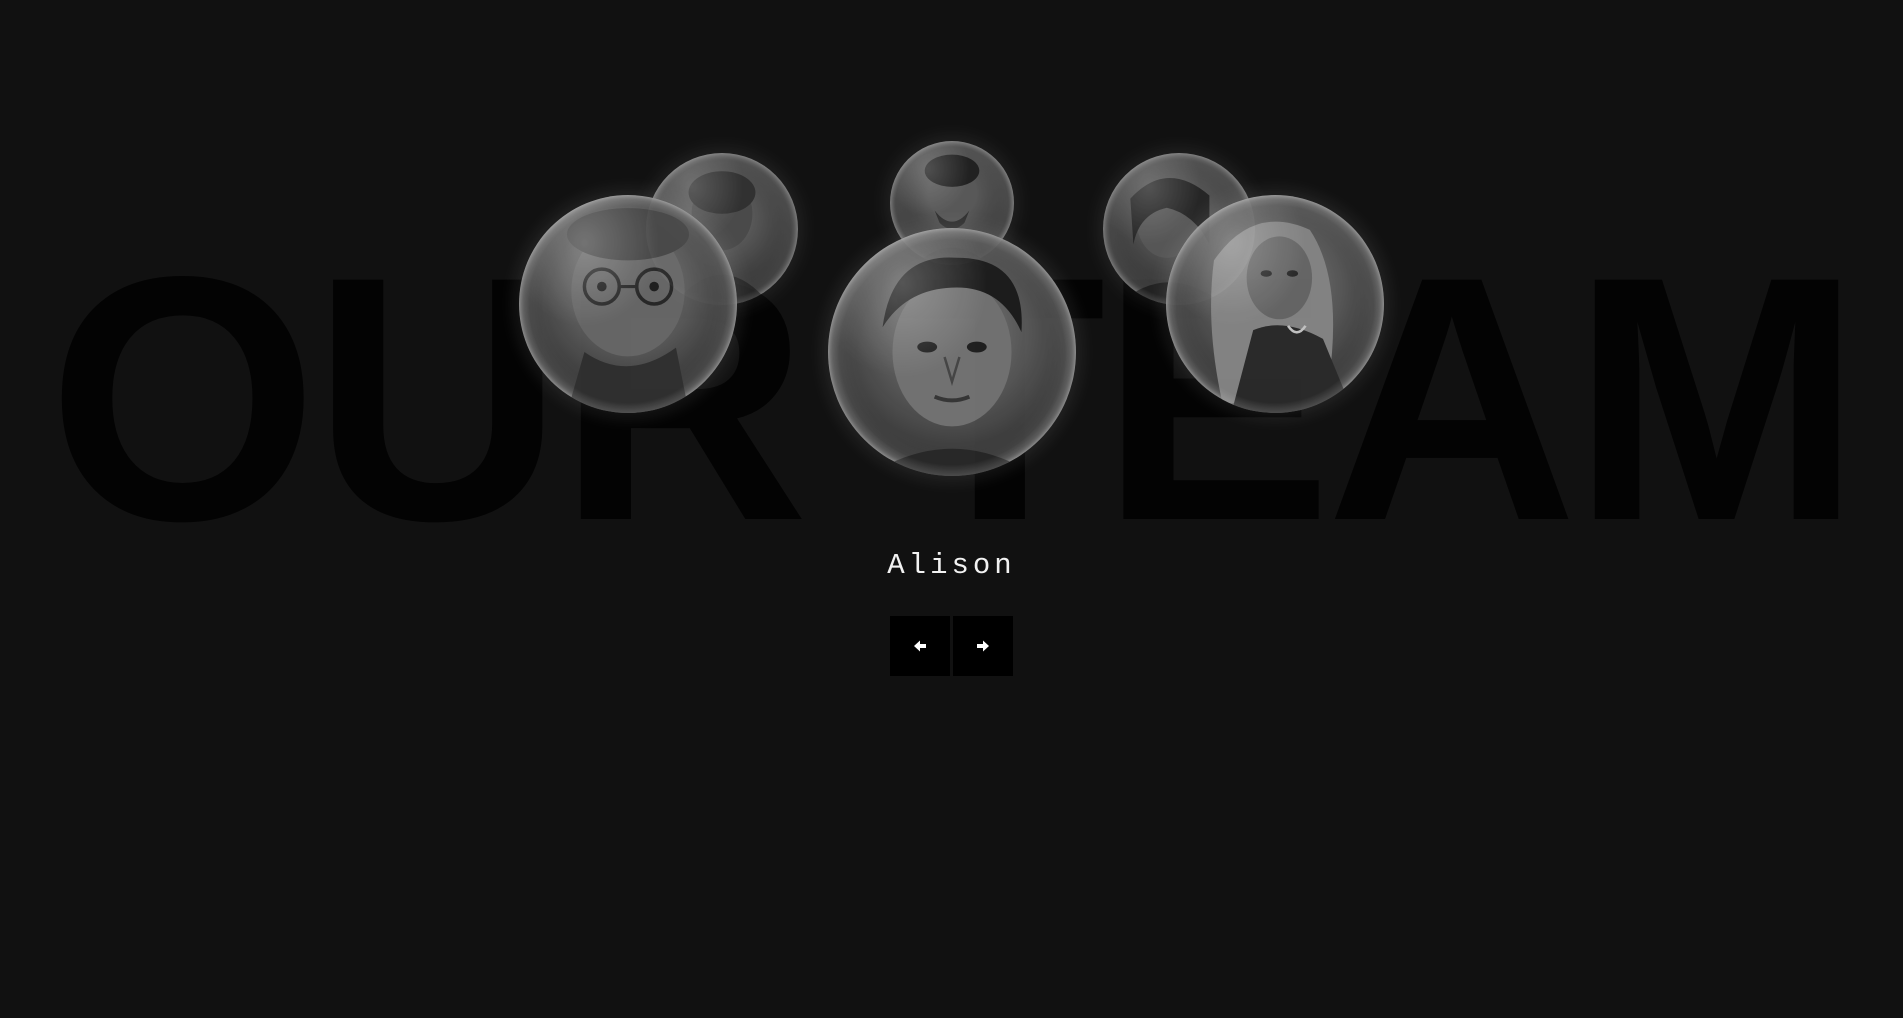  I want to click on previous-member-button, so click(920, 646).